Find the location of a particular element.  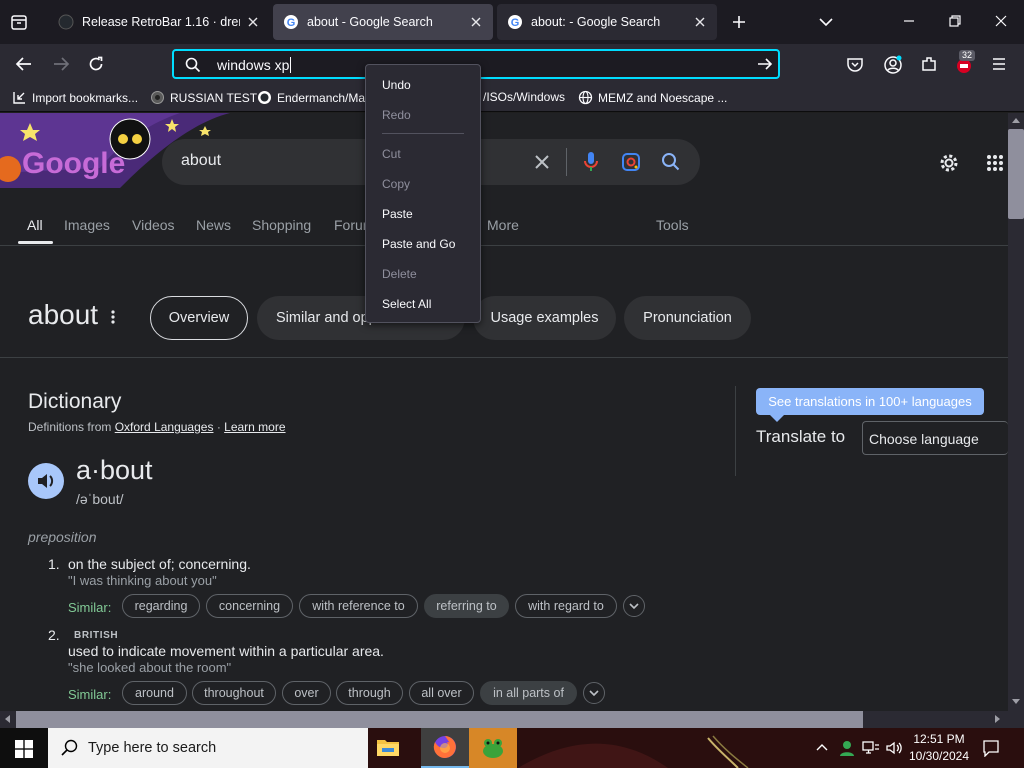

account-icon is located at coordinates (893, 65).